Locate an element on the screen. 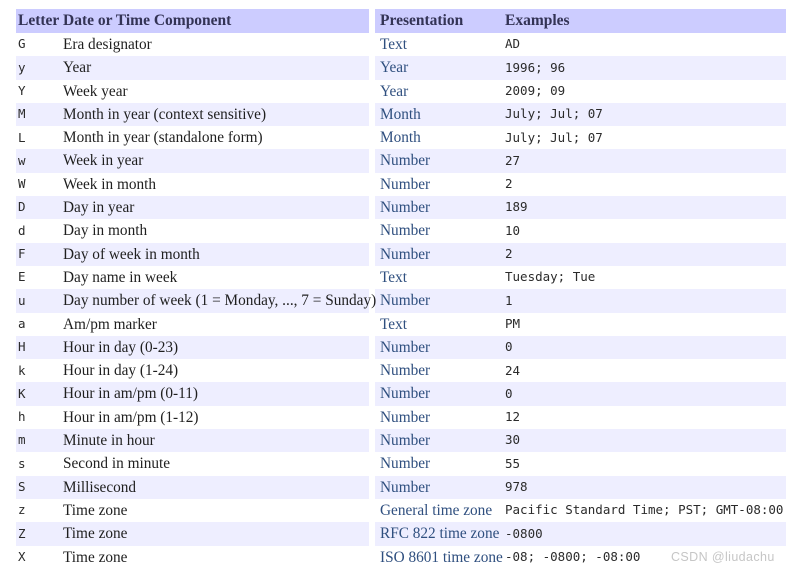 Image resolution: width=789 pixels, height=578 pixels. cell-letter: H is located at coordinates (37, 347).